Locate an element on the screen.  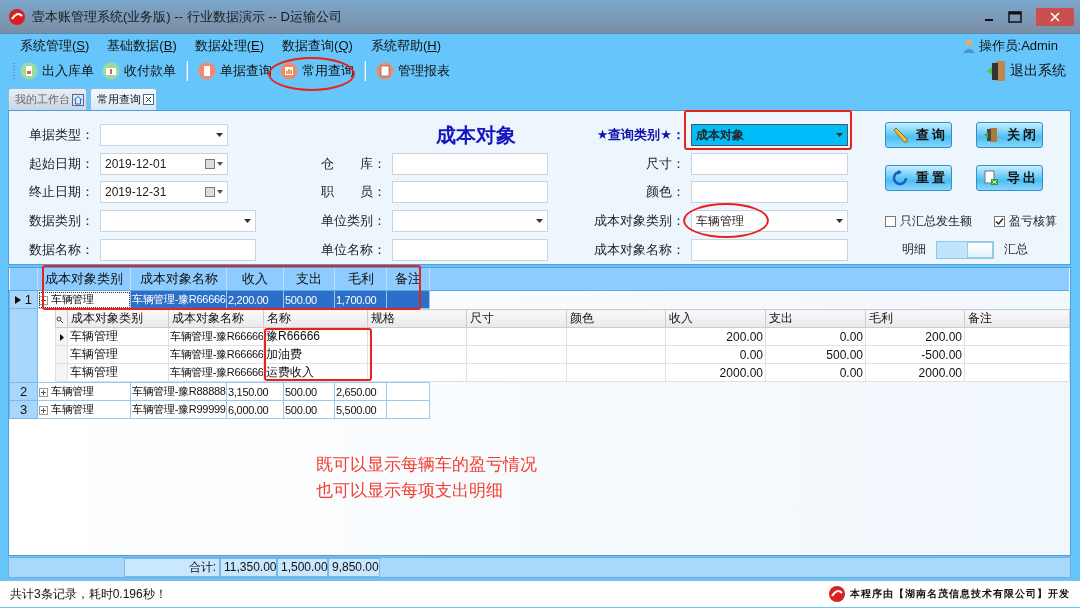
table-cell: 5,500.00 is located at coordinates (356, 409).